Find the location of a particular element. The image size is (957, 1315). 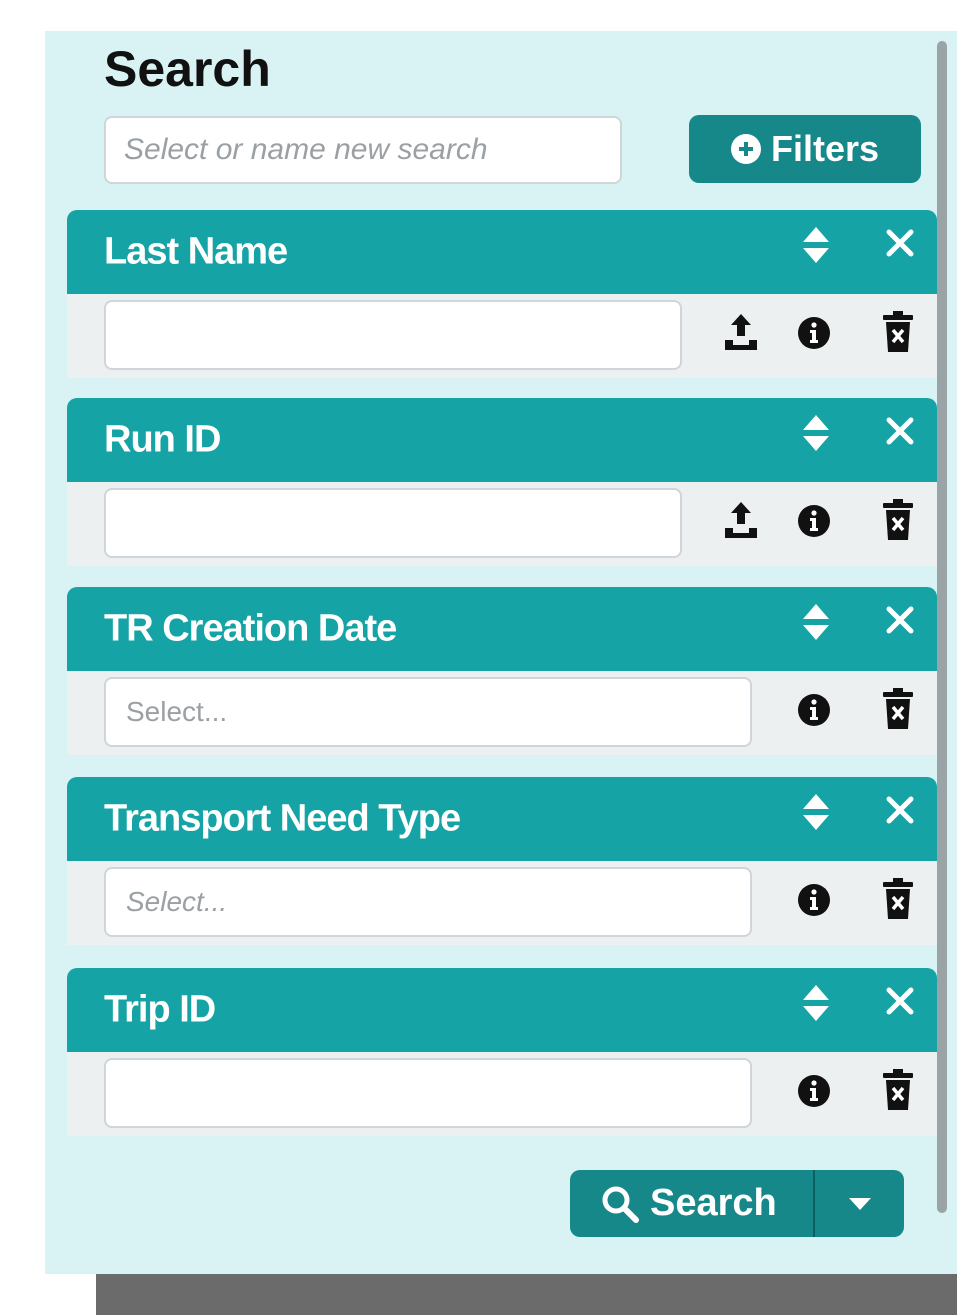

filter-header: Transport Need Type is located at coordinates (502, 819).